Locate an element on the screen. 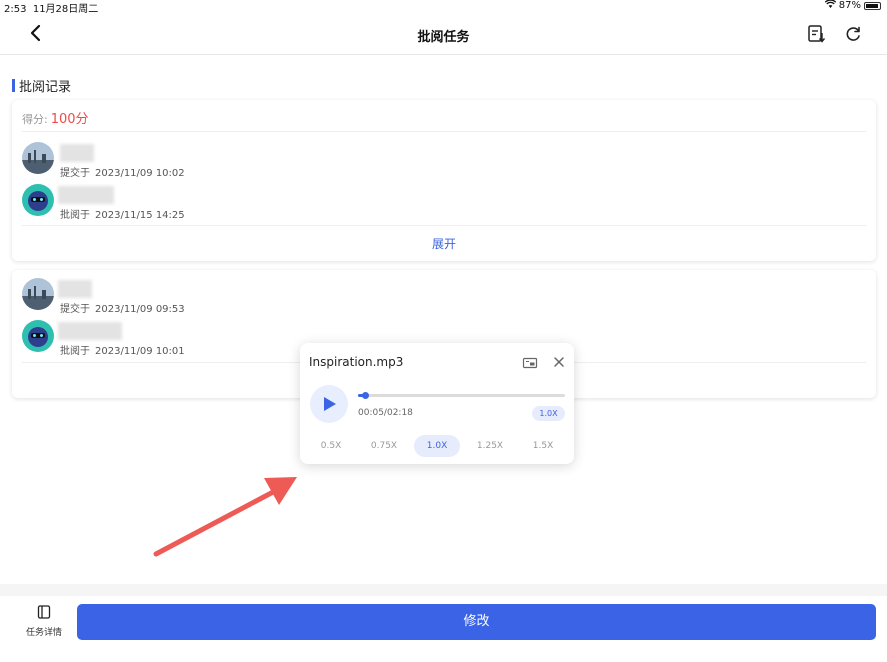  section-header: 批阅记录 is located at coordinates (41, 85).